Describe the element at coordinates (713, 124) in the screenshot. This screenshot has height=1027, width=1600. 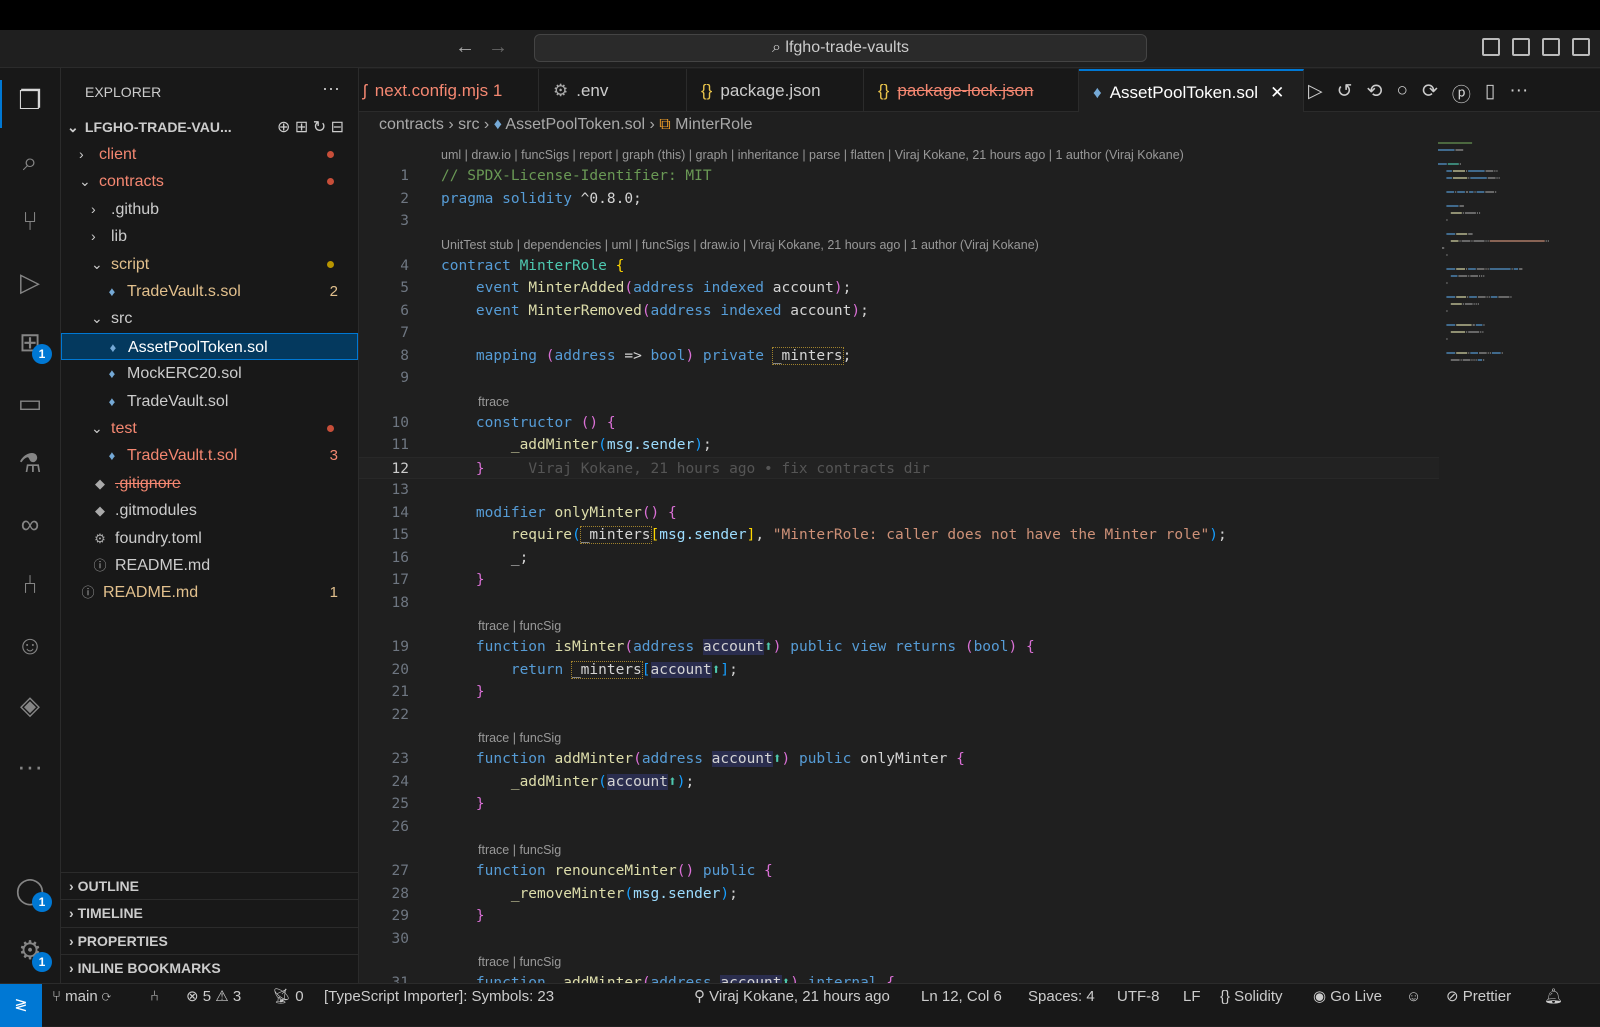
I see `breadcrumb-symbol: MinterRole` at that location.